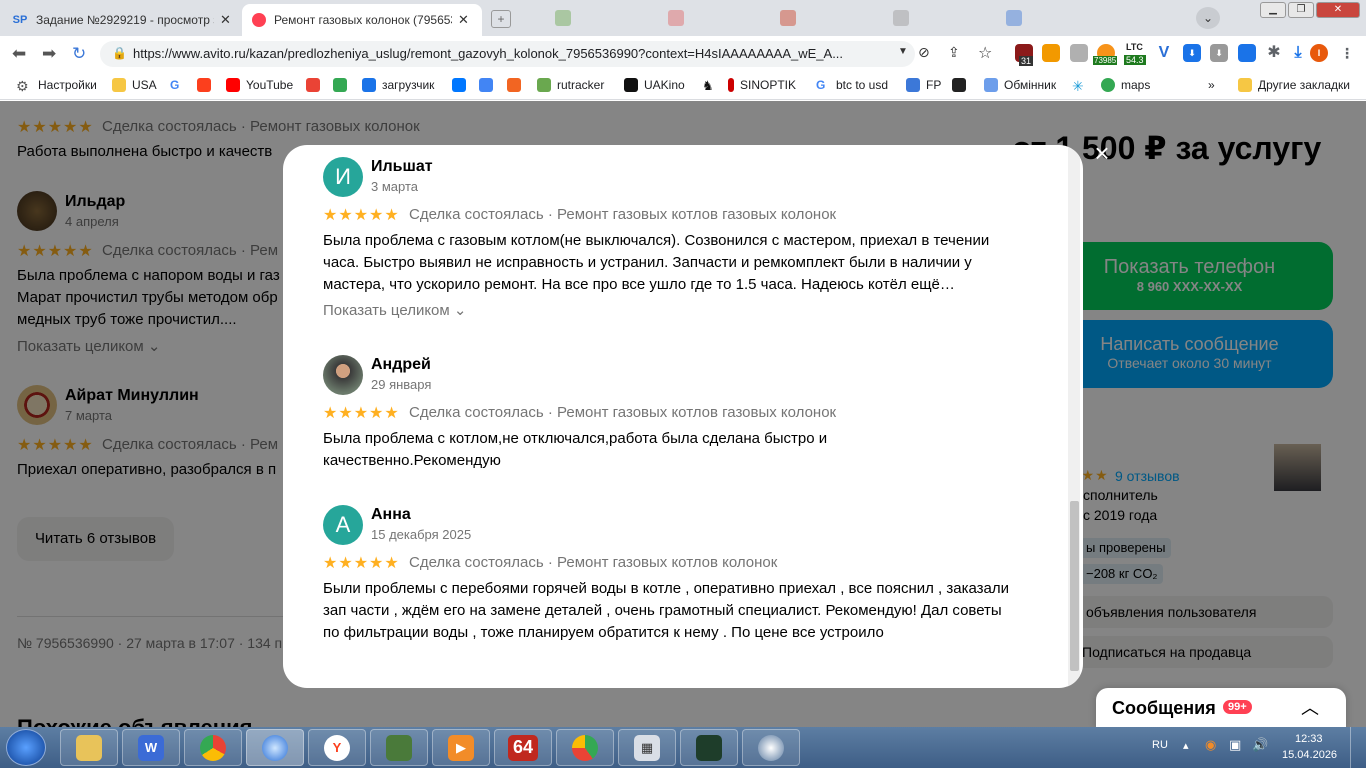 Image resolution: width=1366 pixels, height=768 pixels. I want to click on reload-icon: ↻, so click(79, 54).